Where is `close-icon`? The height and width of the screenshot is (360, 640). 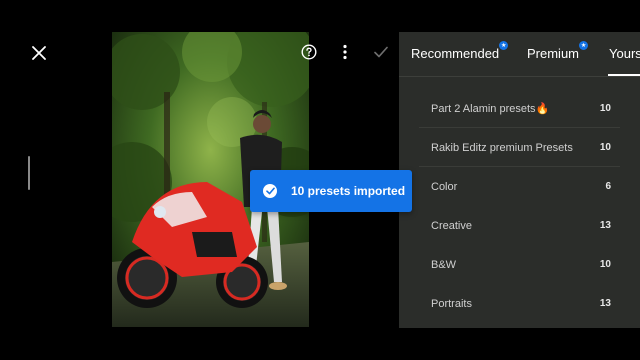 close-icon is located at coordinates (39, 53).